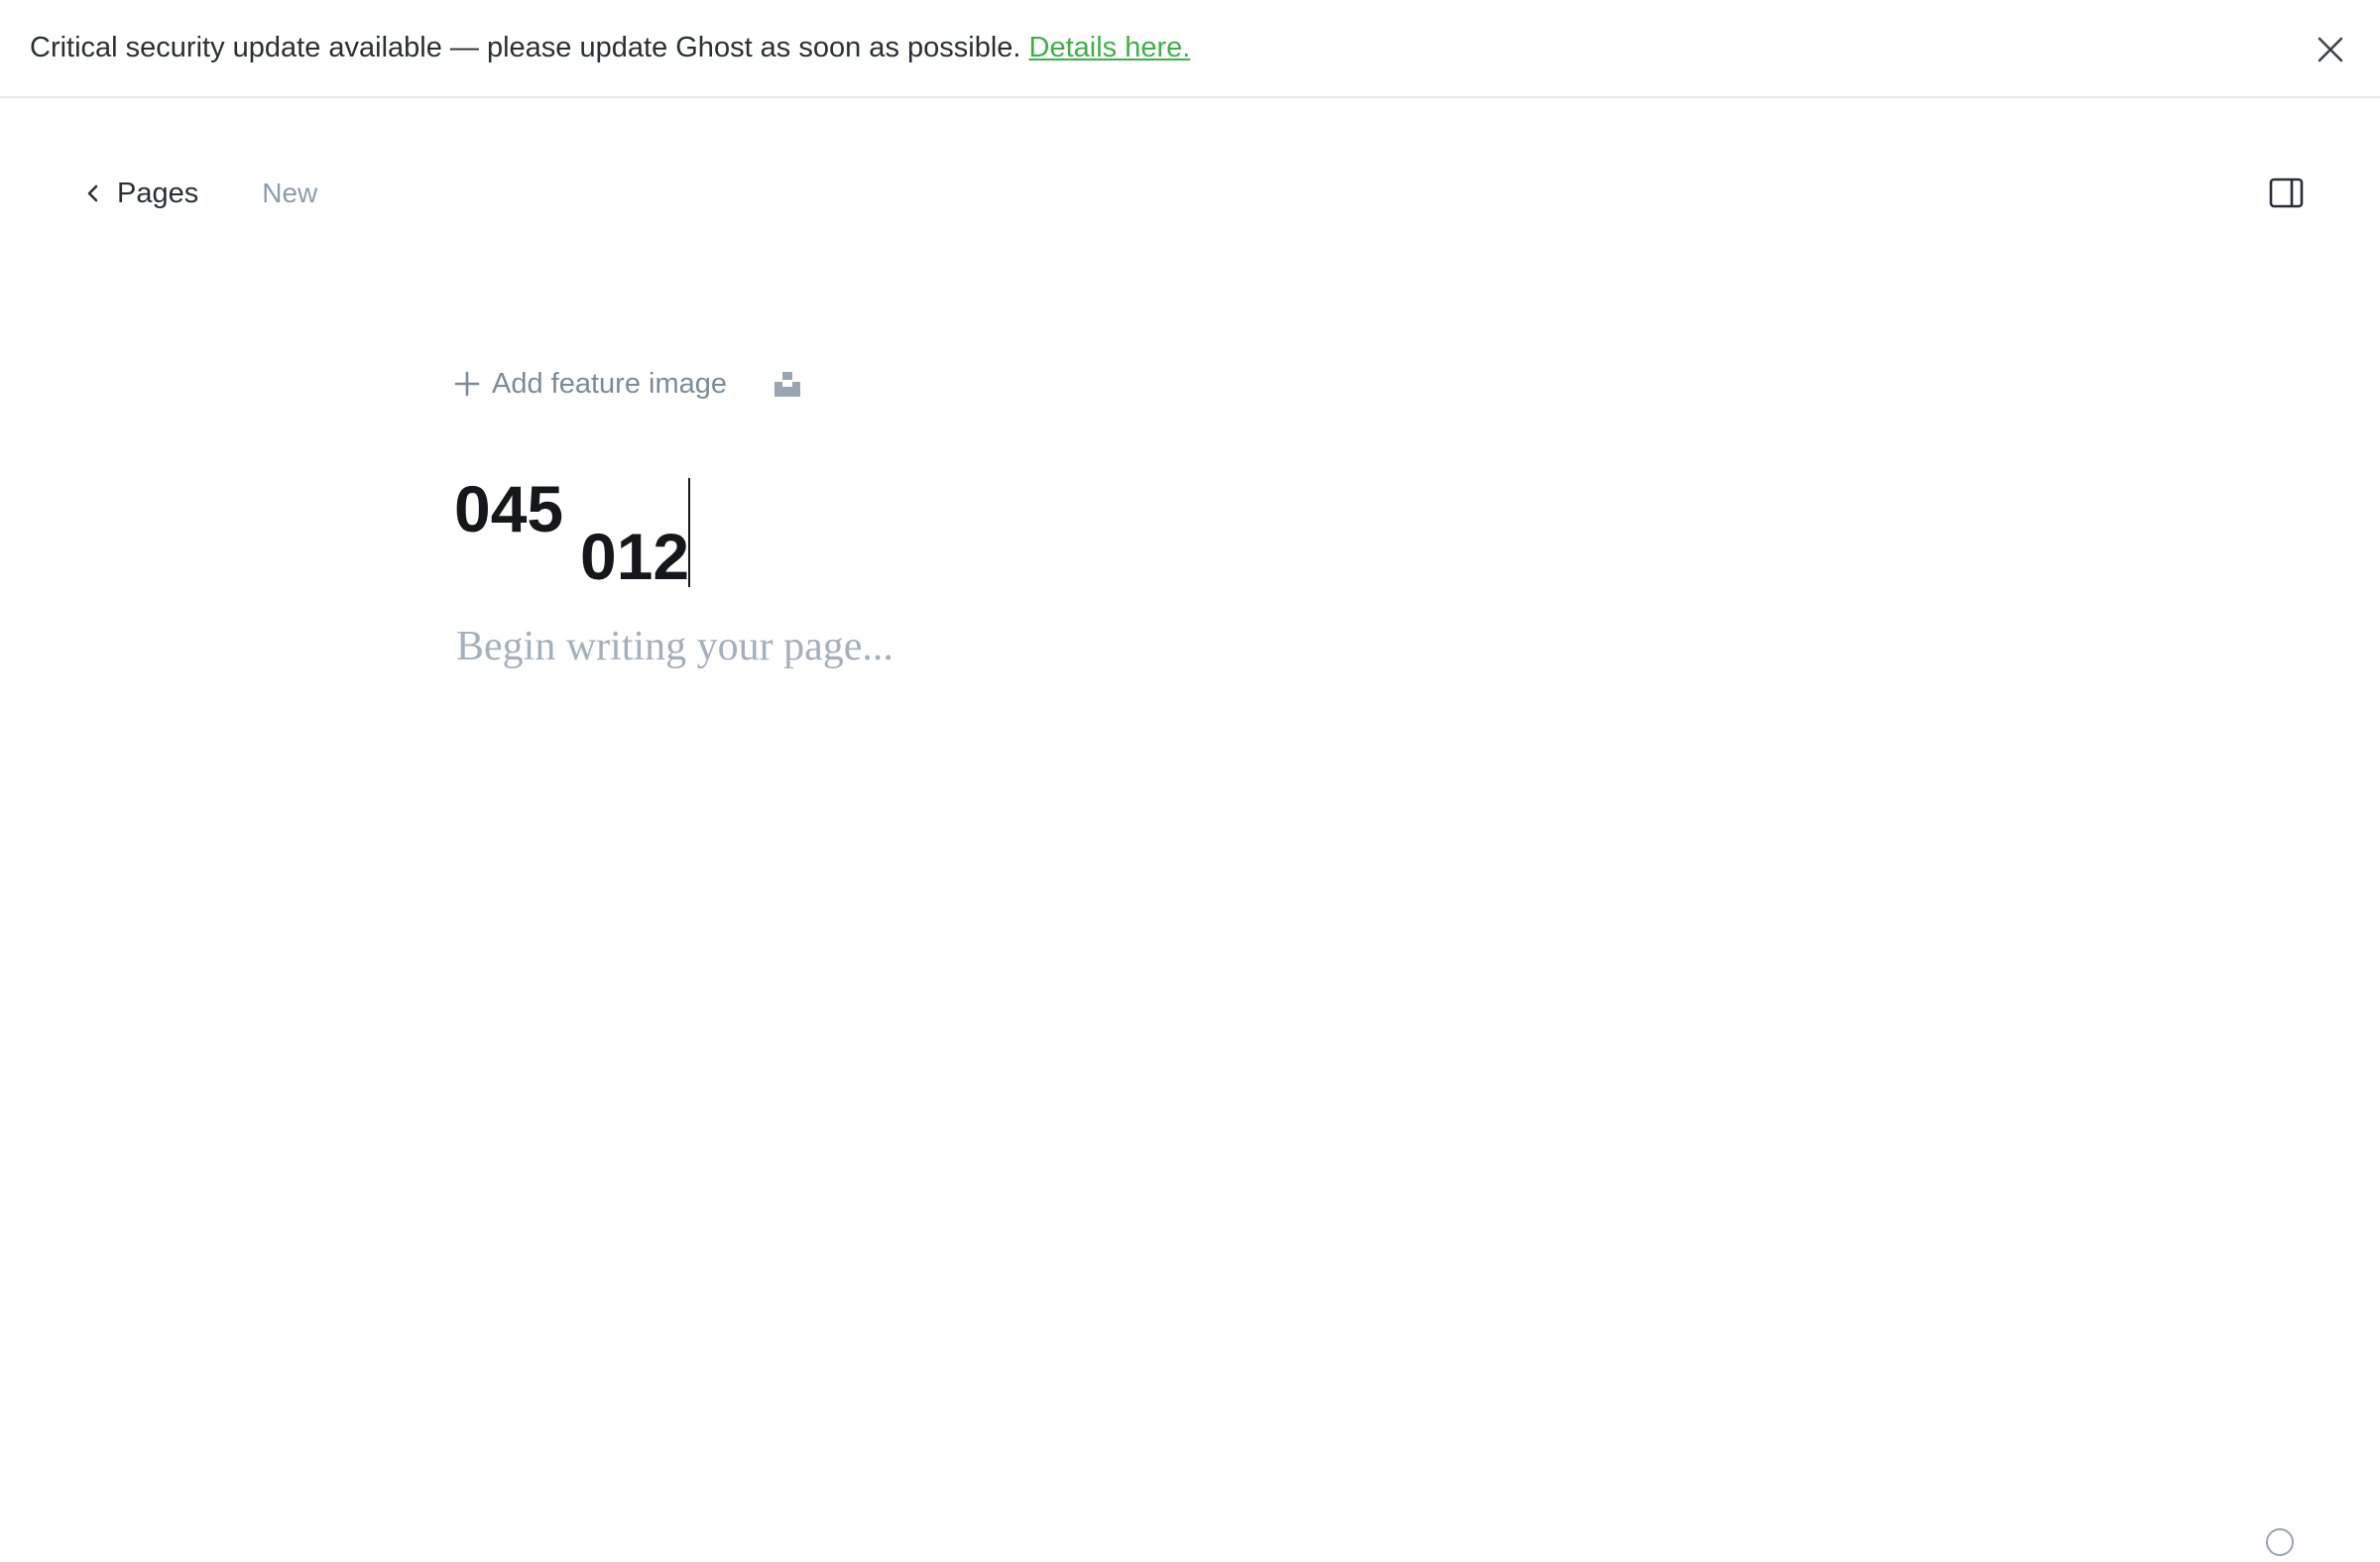 This screenshot has height=1562, width=2380. Describe the element at coordinates (787, 384) in the screenshot. I see `unsplash-icon` at that location.